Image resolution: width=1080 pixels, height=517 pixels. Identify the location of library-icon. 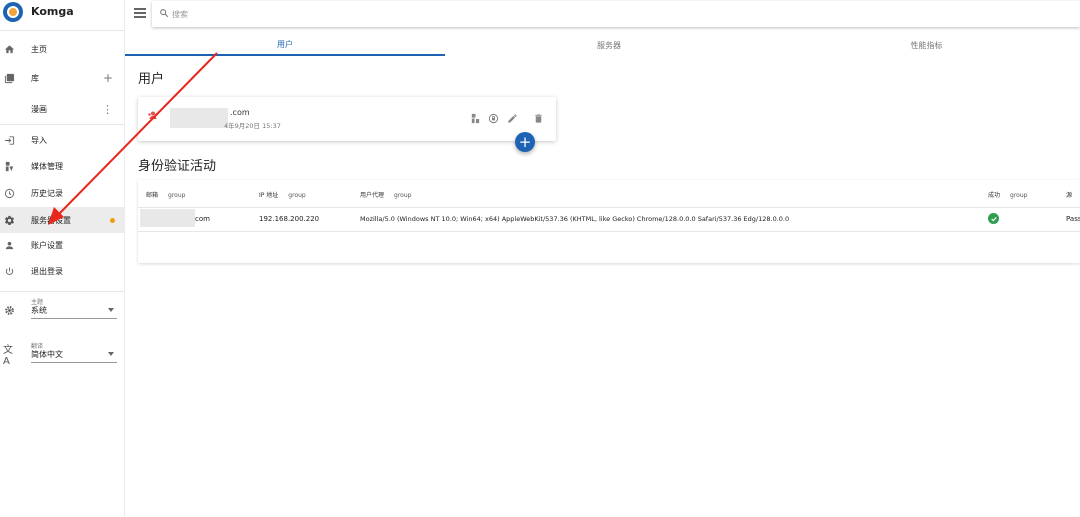
(9, 78).